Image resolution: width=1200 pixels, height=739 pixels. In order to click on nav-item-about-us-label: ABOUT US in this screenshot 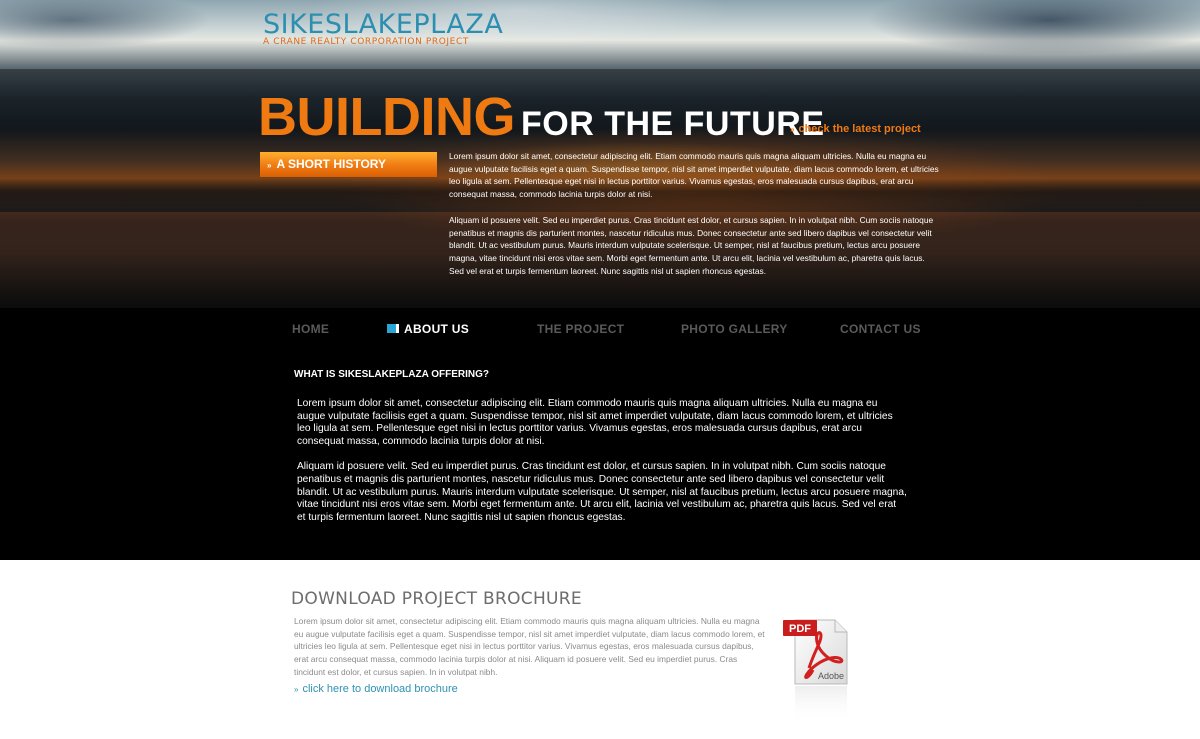, I will do `click(437, 329)`.